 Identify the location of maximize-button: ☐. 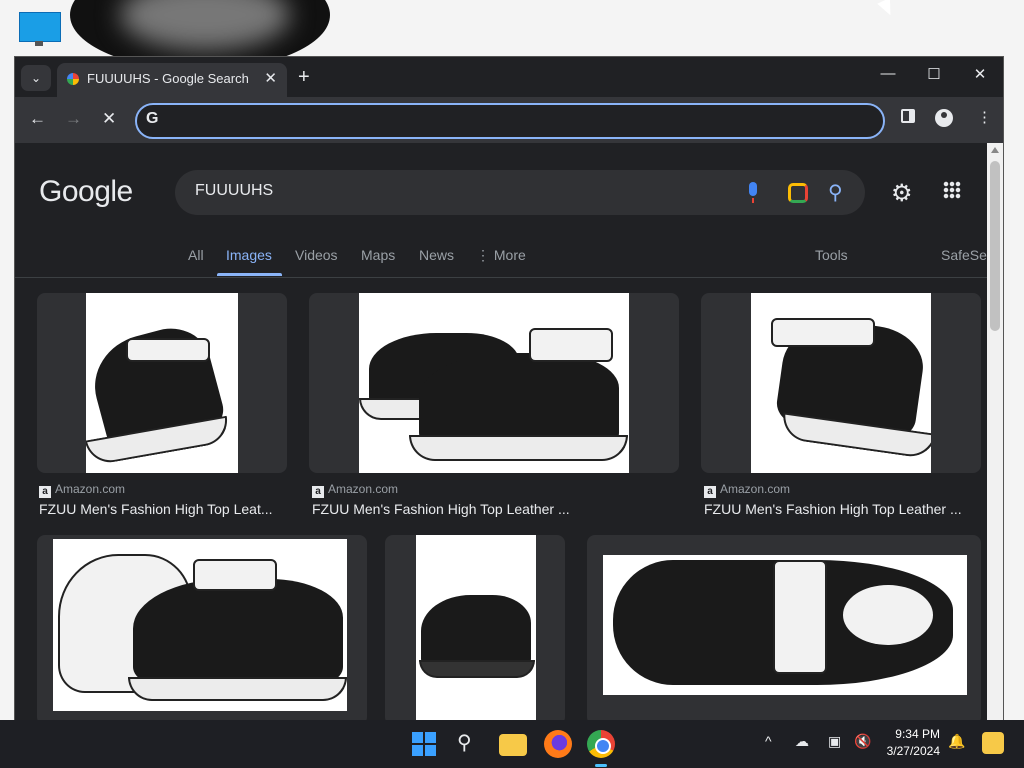
(934, 76).